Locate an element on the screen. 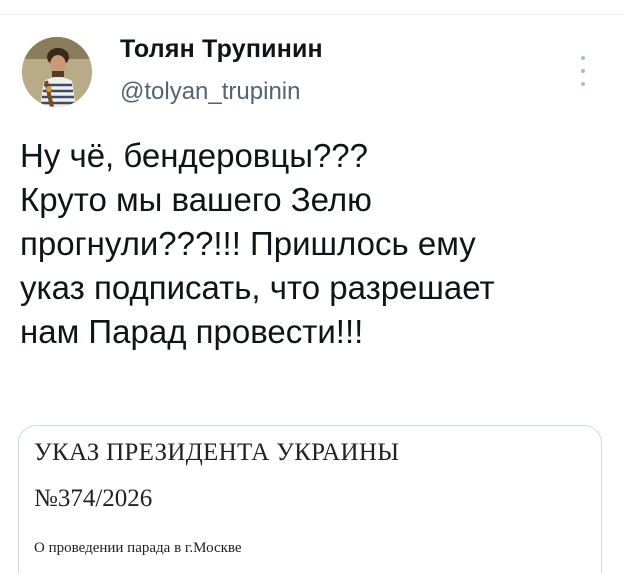 This screenshot has height=573, width=624. author-handle: @tolyan_trupinin is located at coordinates (210, 92).